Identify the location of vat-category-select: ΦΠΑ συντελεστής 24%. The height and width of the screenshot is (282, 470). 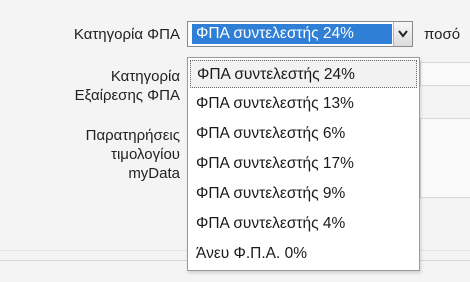
(300, 34).